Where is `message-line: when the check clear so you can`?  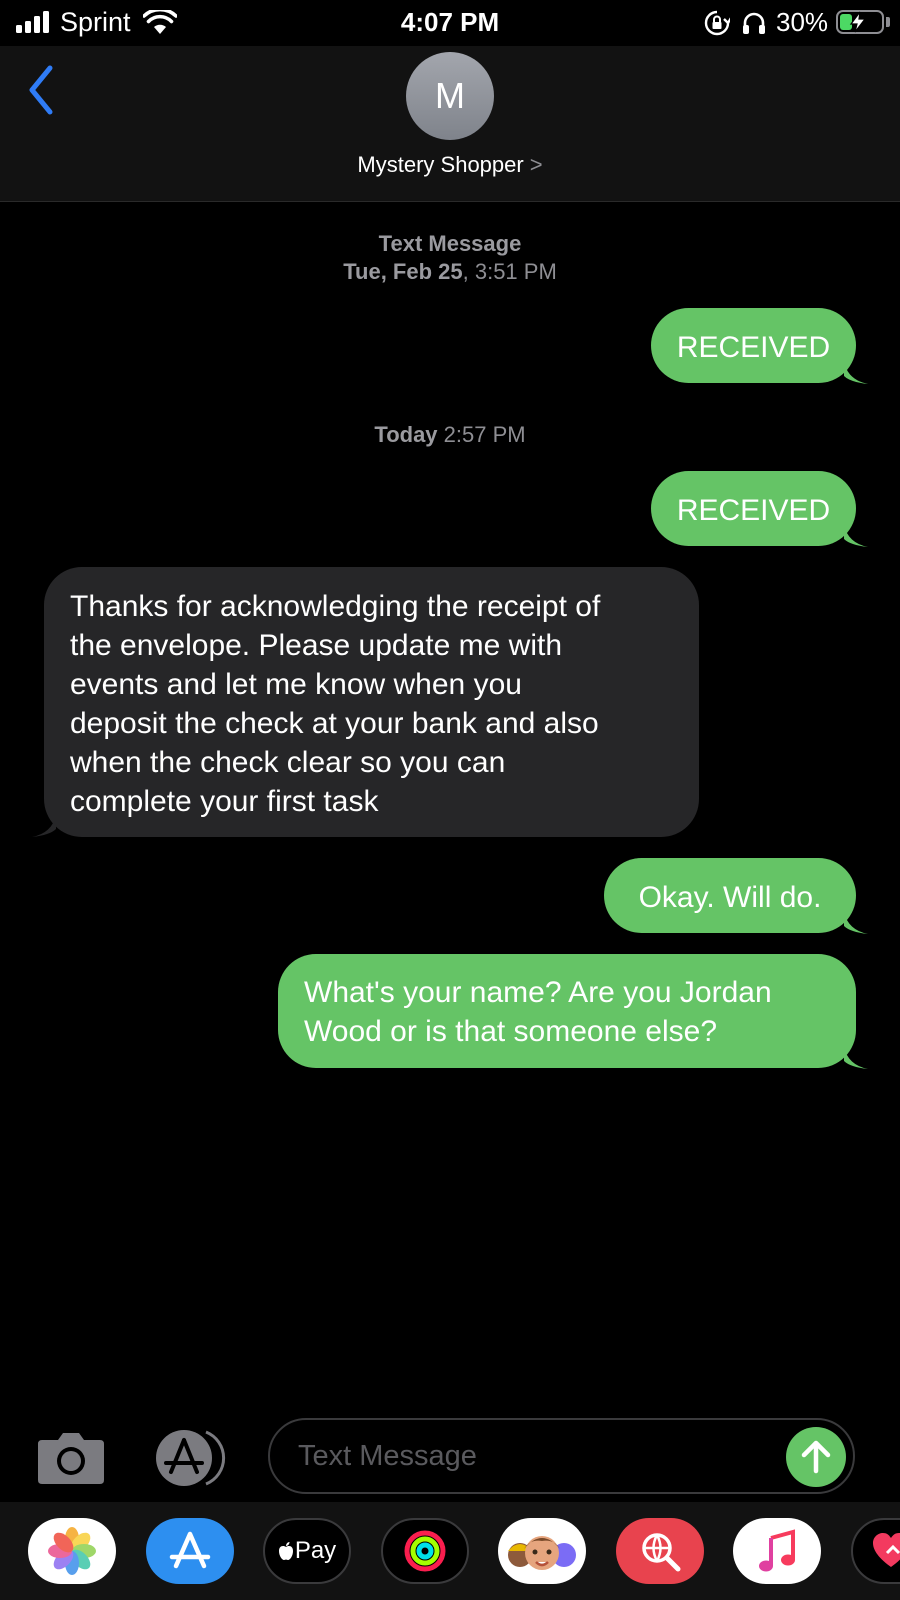 message-line: when the check clear so you can is located at coordinates (288, 762).